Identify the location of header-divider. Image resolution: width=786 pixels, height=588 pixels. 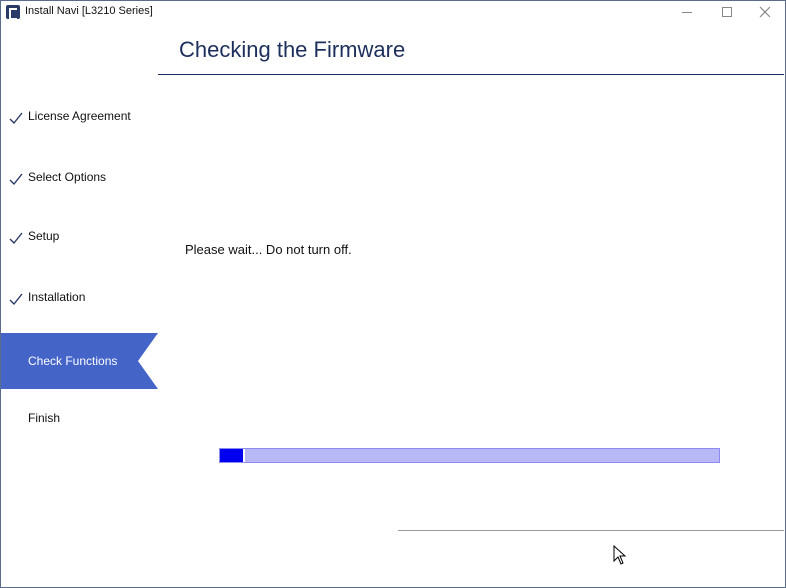
(471, 74).